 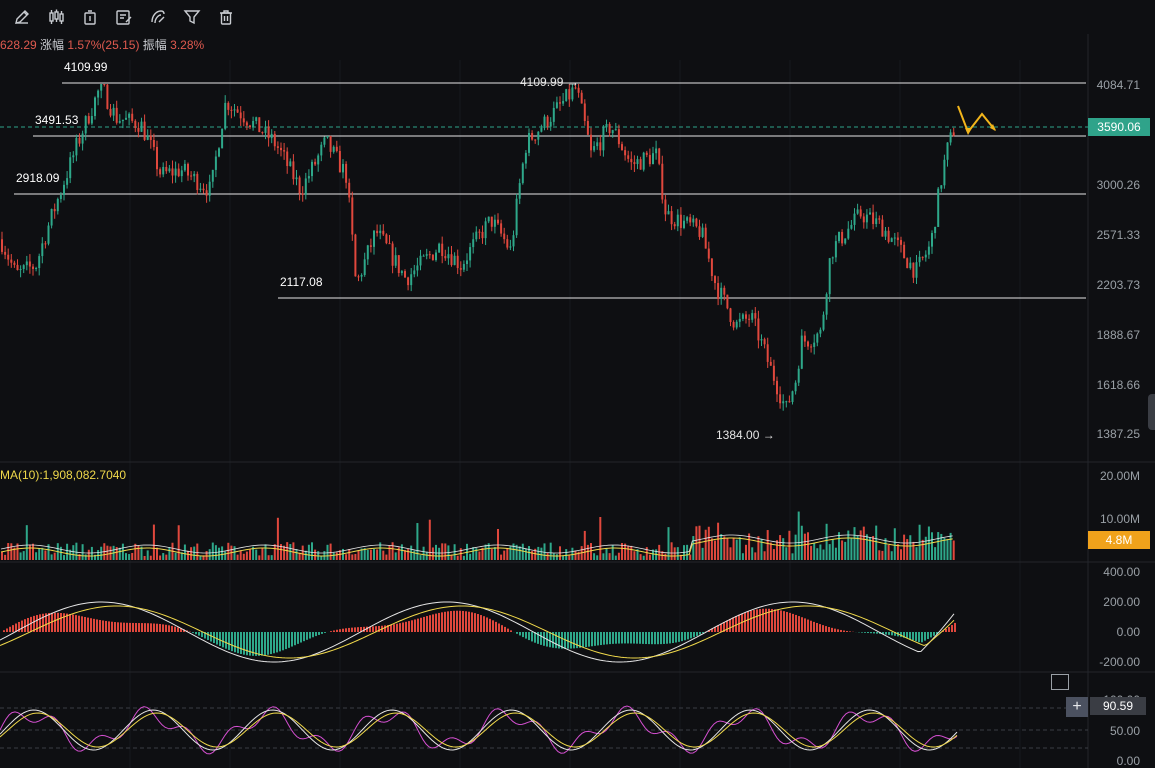 I want to click on level-label: 2117.08, so click(x=301, y=282).